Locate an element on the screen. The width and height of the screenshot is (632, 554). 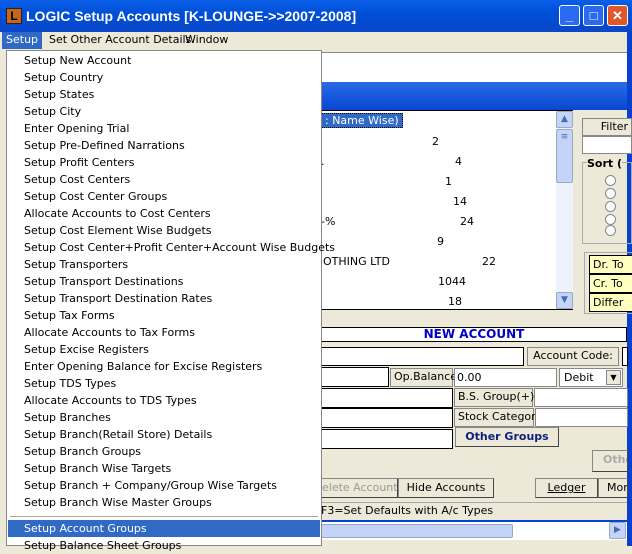
list-value: 14 is located at coordinates (460, 201).